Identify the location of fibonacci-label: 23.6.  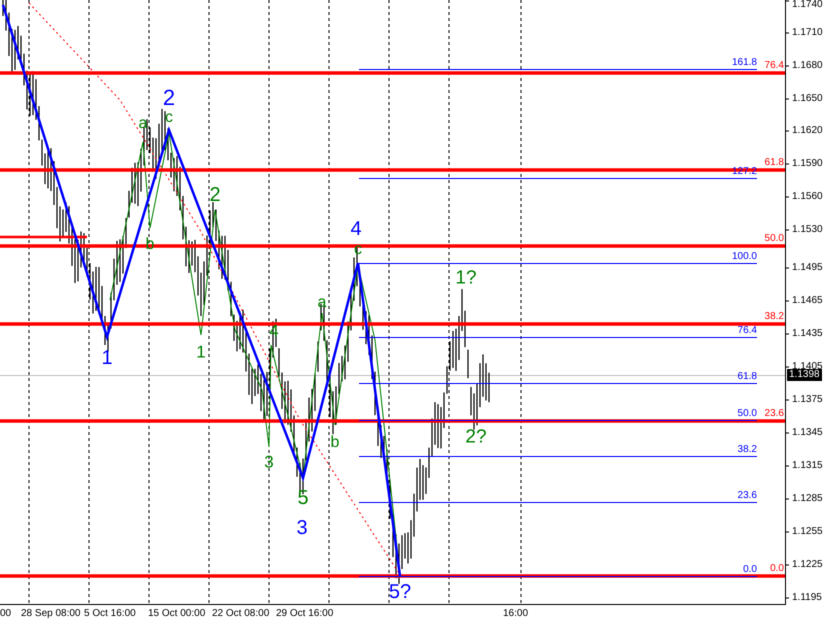
(747, 496).